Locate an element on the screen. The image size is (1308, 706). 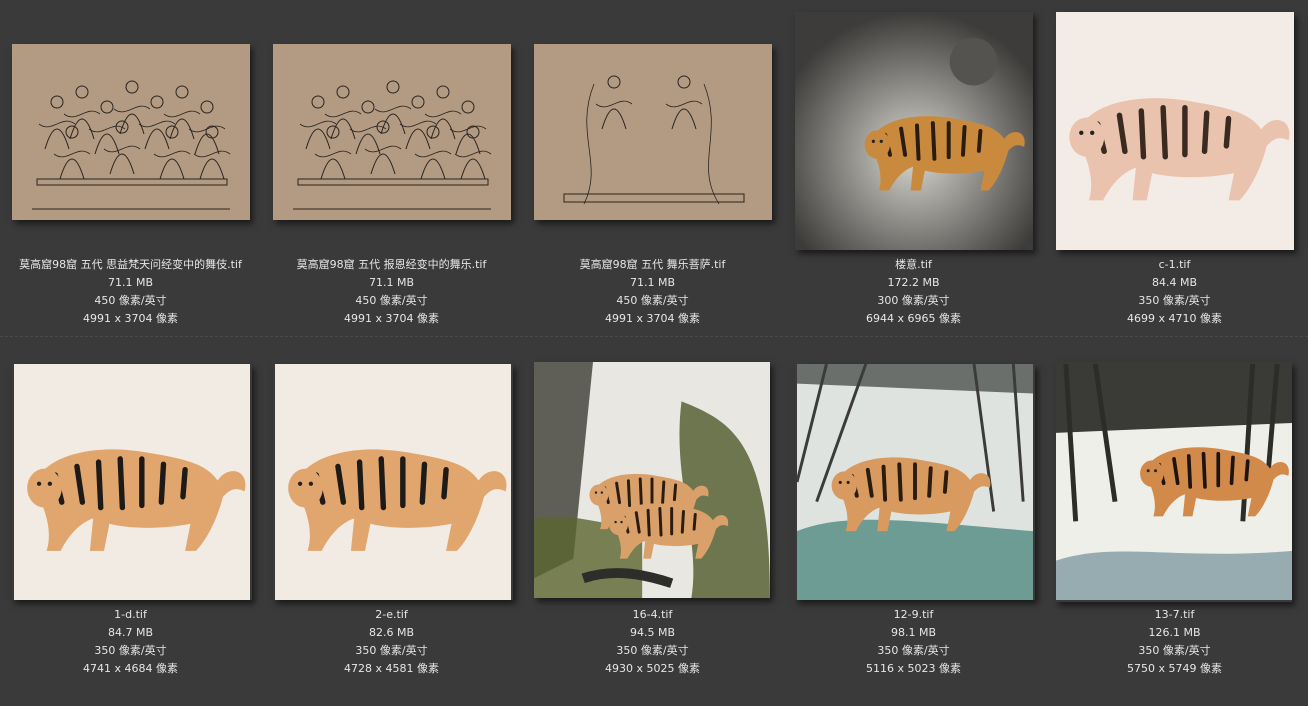
file-size: 94.5 MB is located at coordinates (652, 632).